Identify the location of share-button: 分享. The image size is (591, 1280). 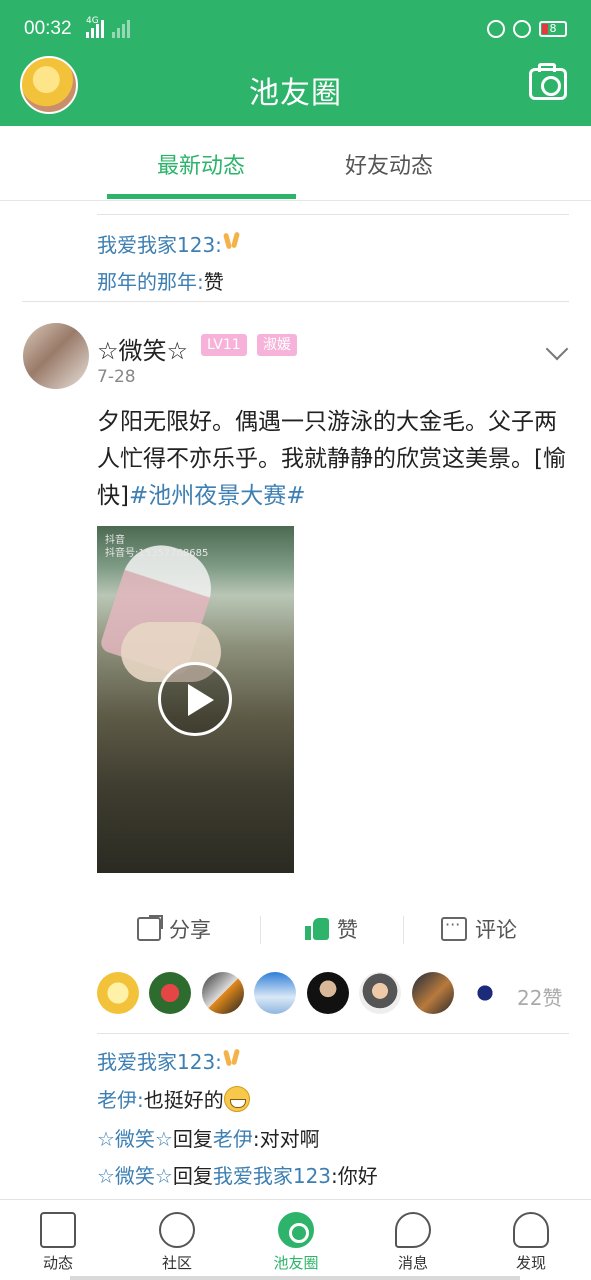
(174, 929).